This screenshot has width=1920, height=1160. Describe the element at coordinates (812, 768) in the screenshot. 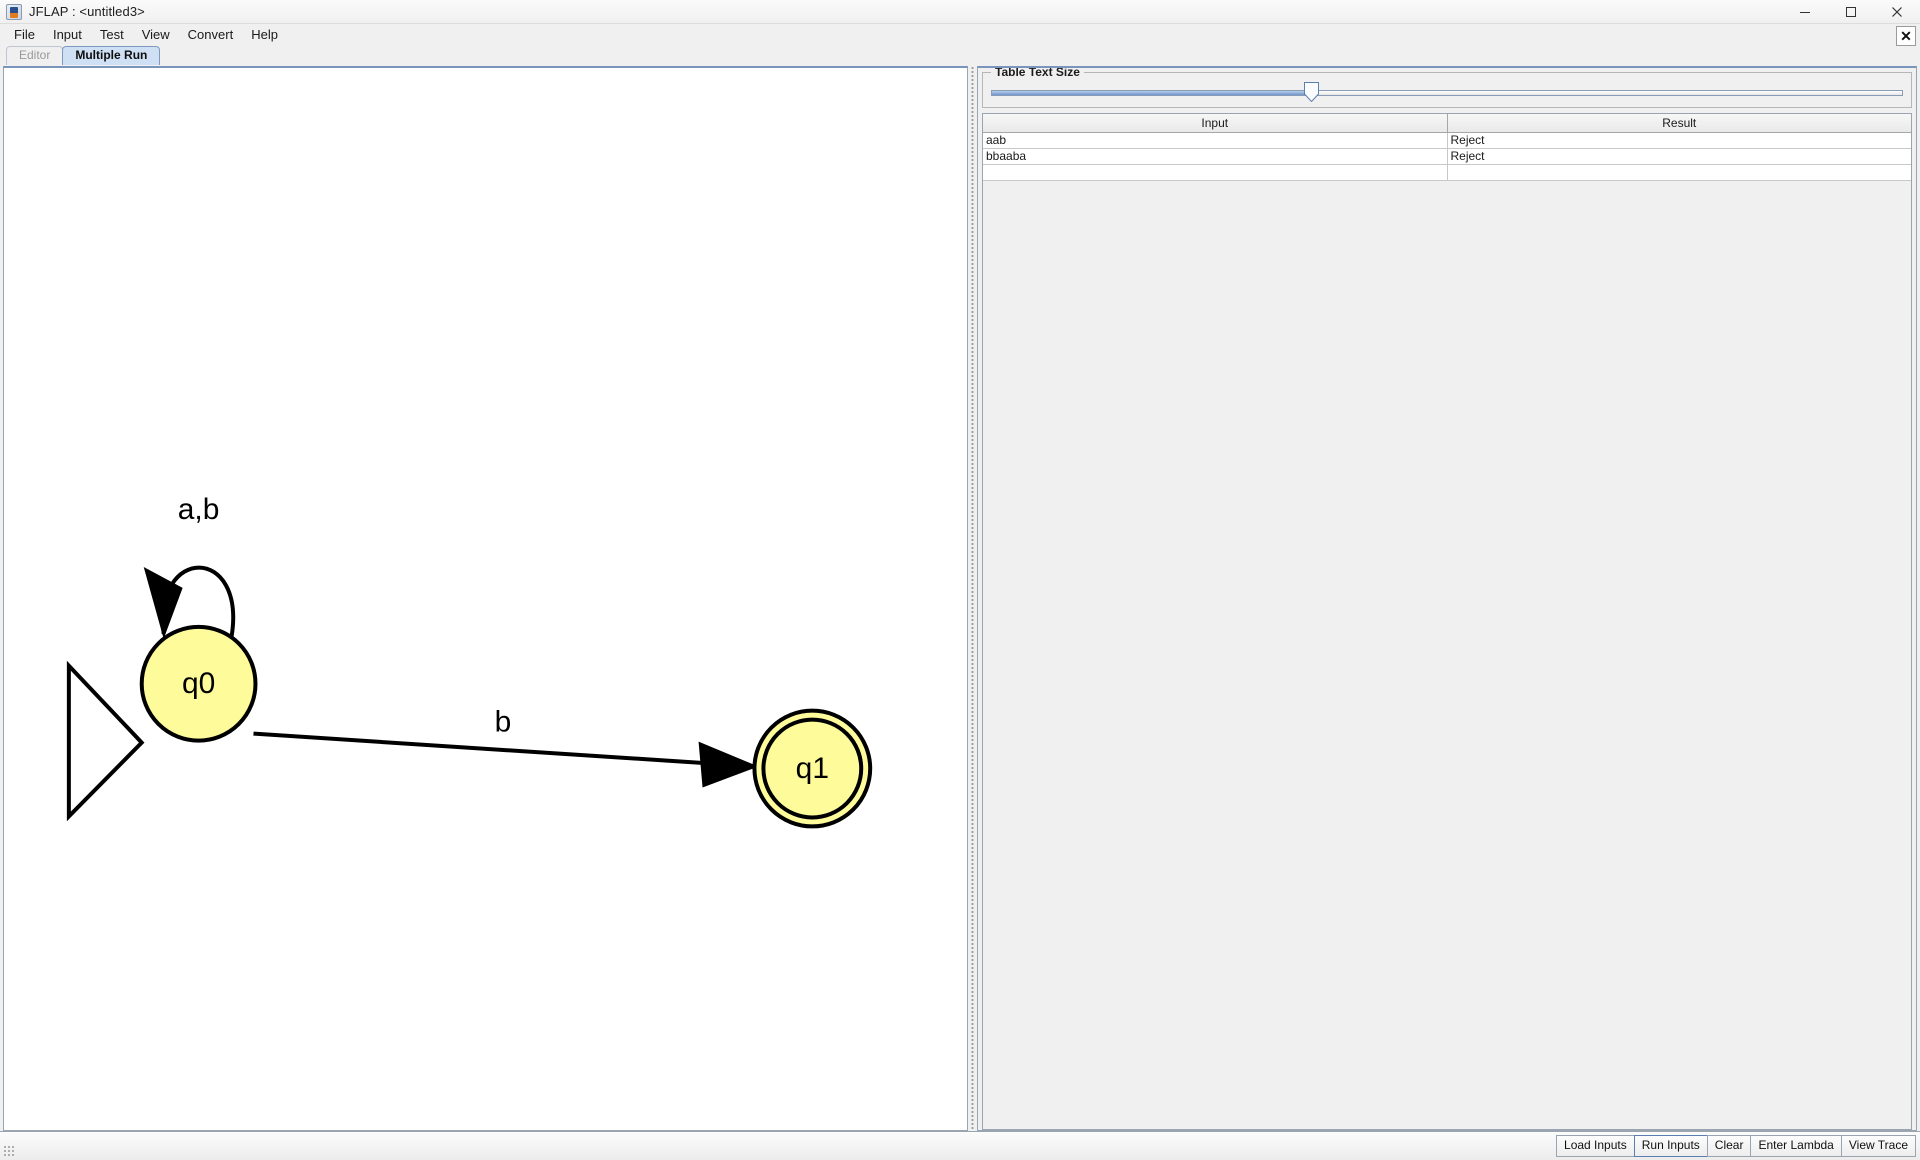

I see `state-q1-label: q1` at that location.